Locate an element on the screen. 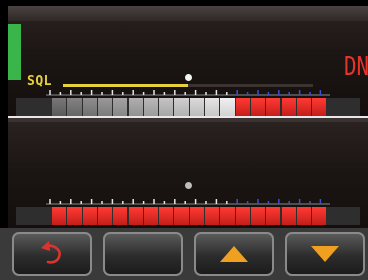  sub-signal-meter is located at coordinates (188, 216).